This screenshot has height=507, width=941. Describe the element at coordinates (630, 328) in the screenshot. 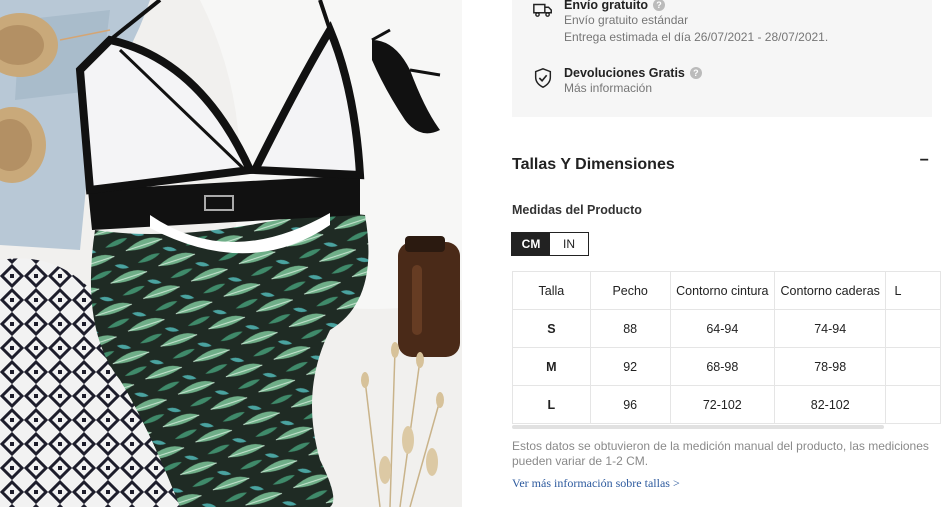

I see `table-cell: 88` at that location.